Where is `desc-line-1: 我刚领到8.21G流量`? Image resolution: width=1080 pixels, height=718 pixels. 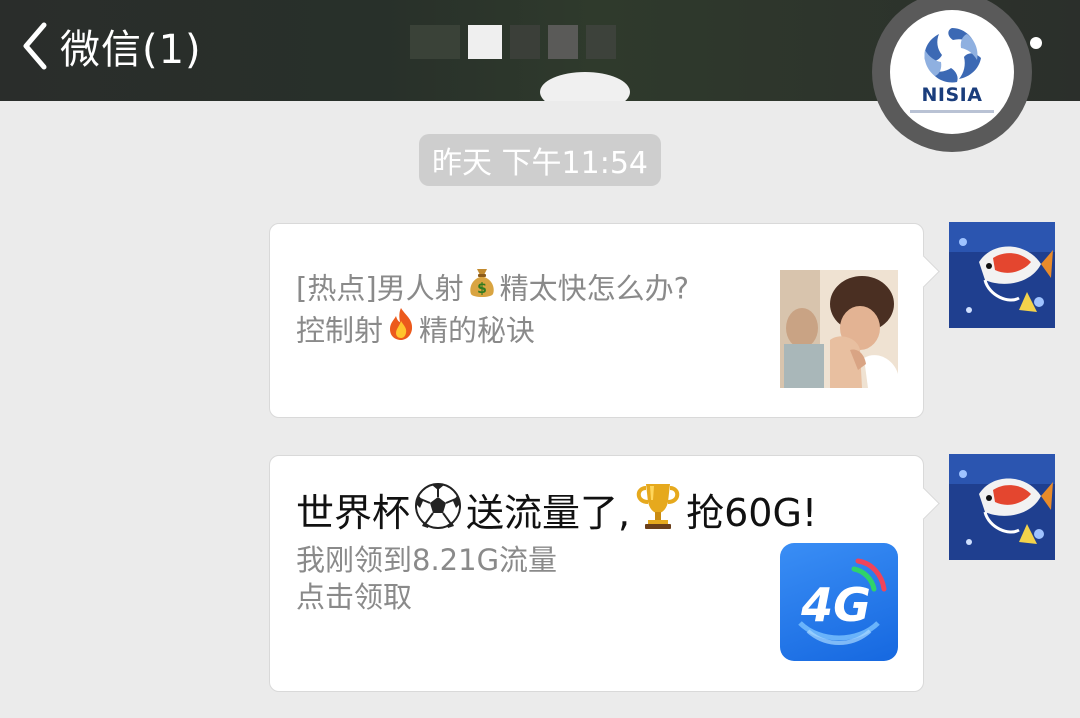
desc-line-1: 我刚领到8.21G流量 is located at coordinates (427, 560).